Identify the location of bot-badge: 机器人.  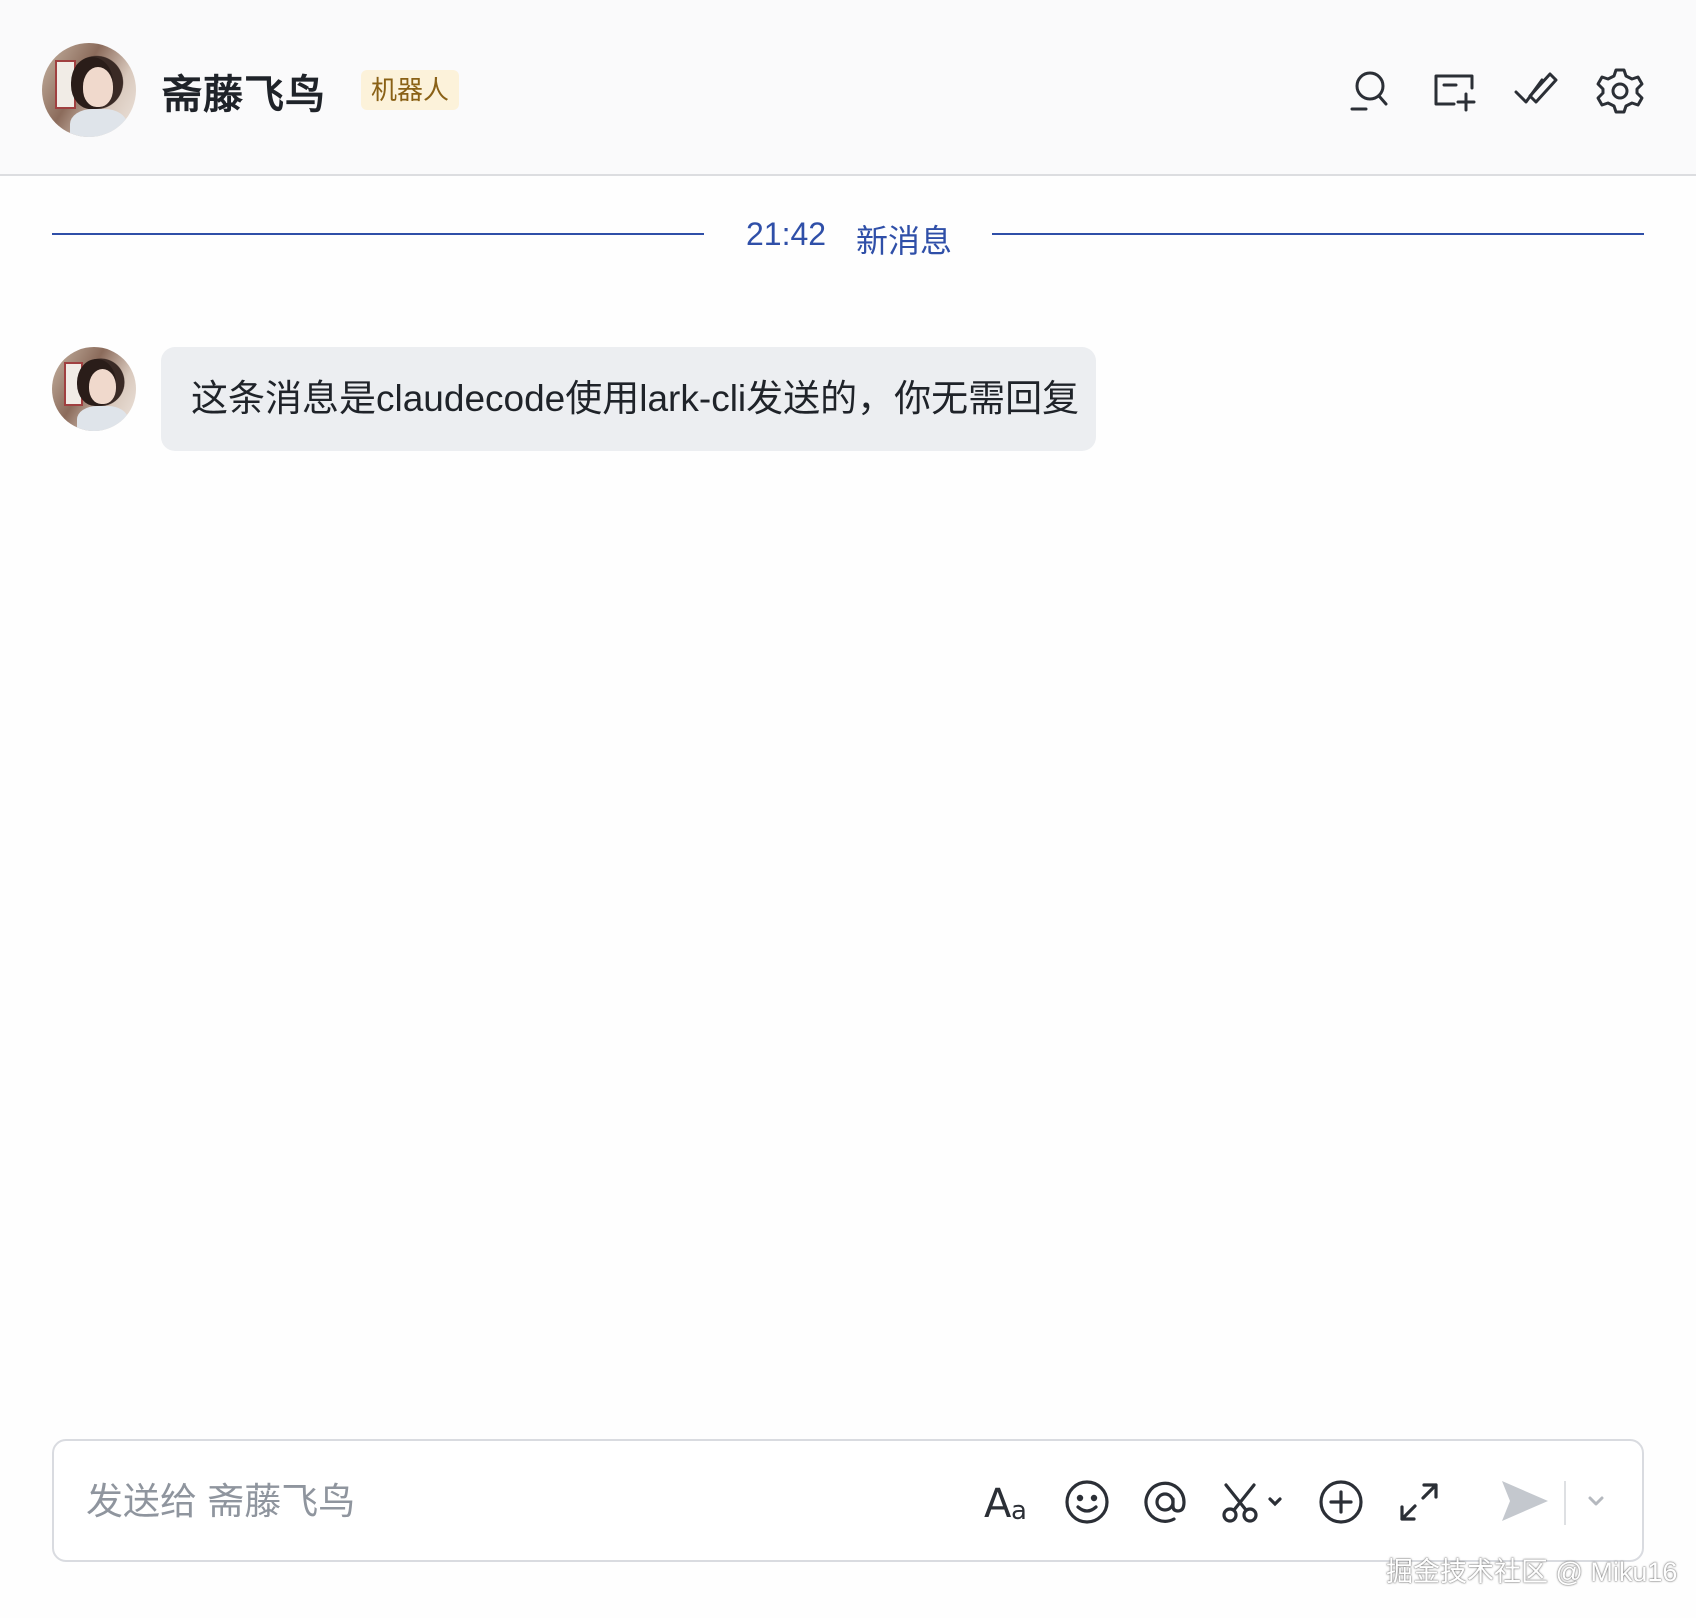
(410, 90).